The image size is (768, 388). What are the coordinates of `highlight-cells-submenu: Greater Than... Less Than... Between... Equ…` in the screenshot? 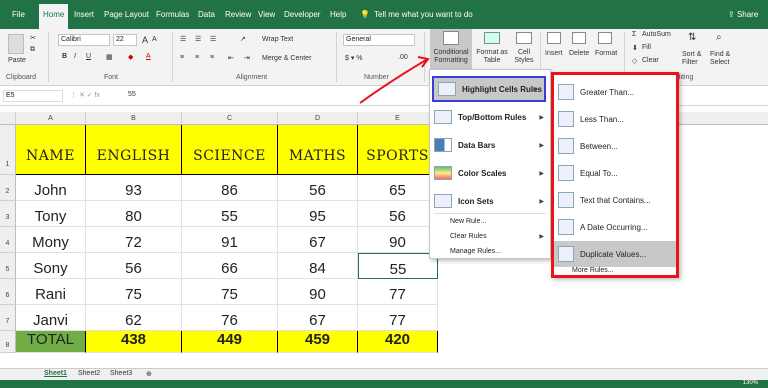 It's located at (615, 175).